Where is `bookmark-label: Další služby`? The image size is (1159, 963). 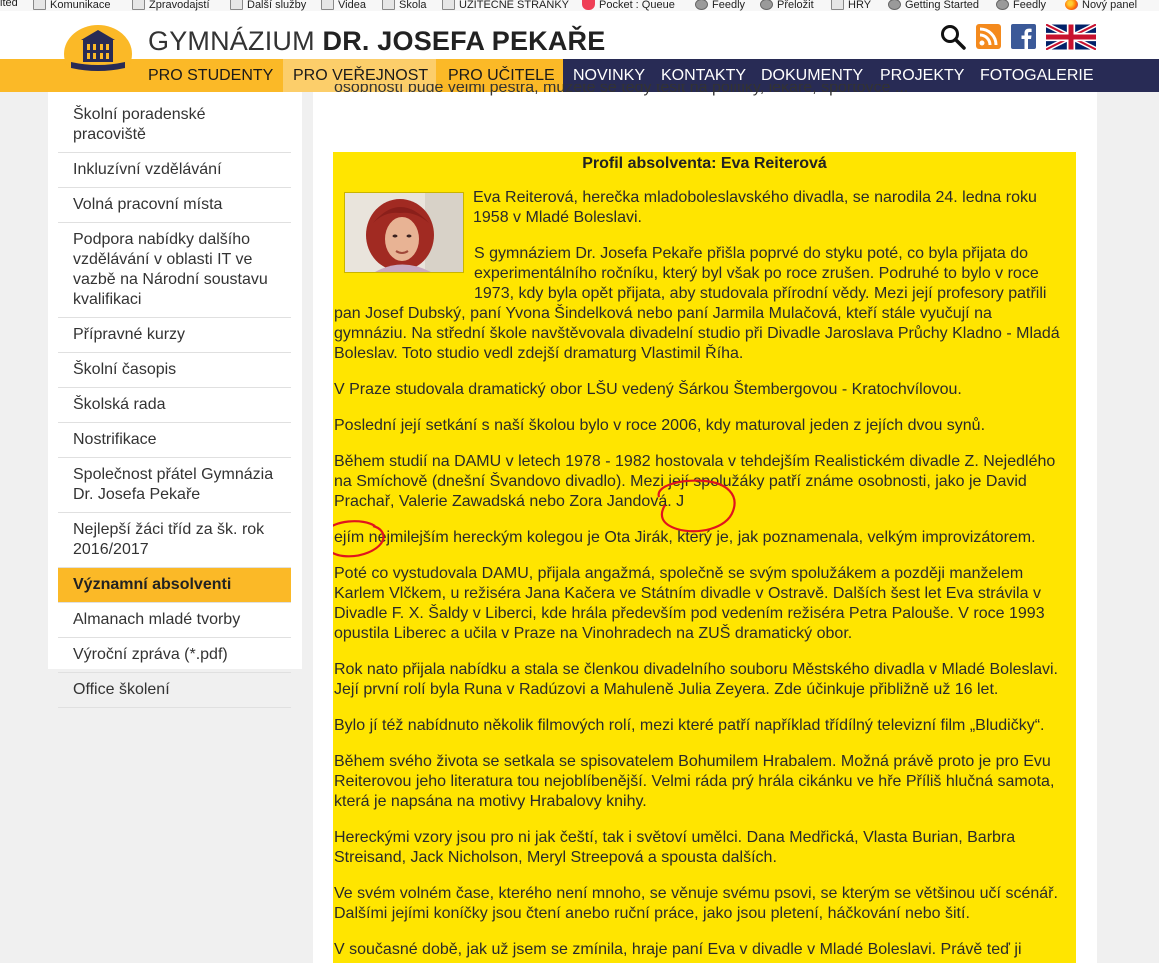
bookmark-label: Další služby is located at coordinates (277, 5).